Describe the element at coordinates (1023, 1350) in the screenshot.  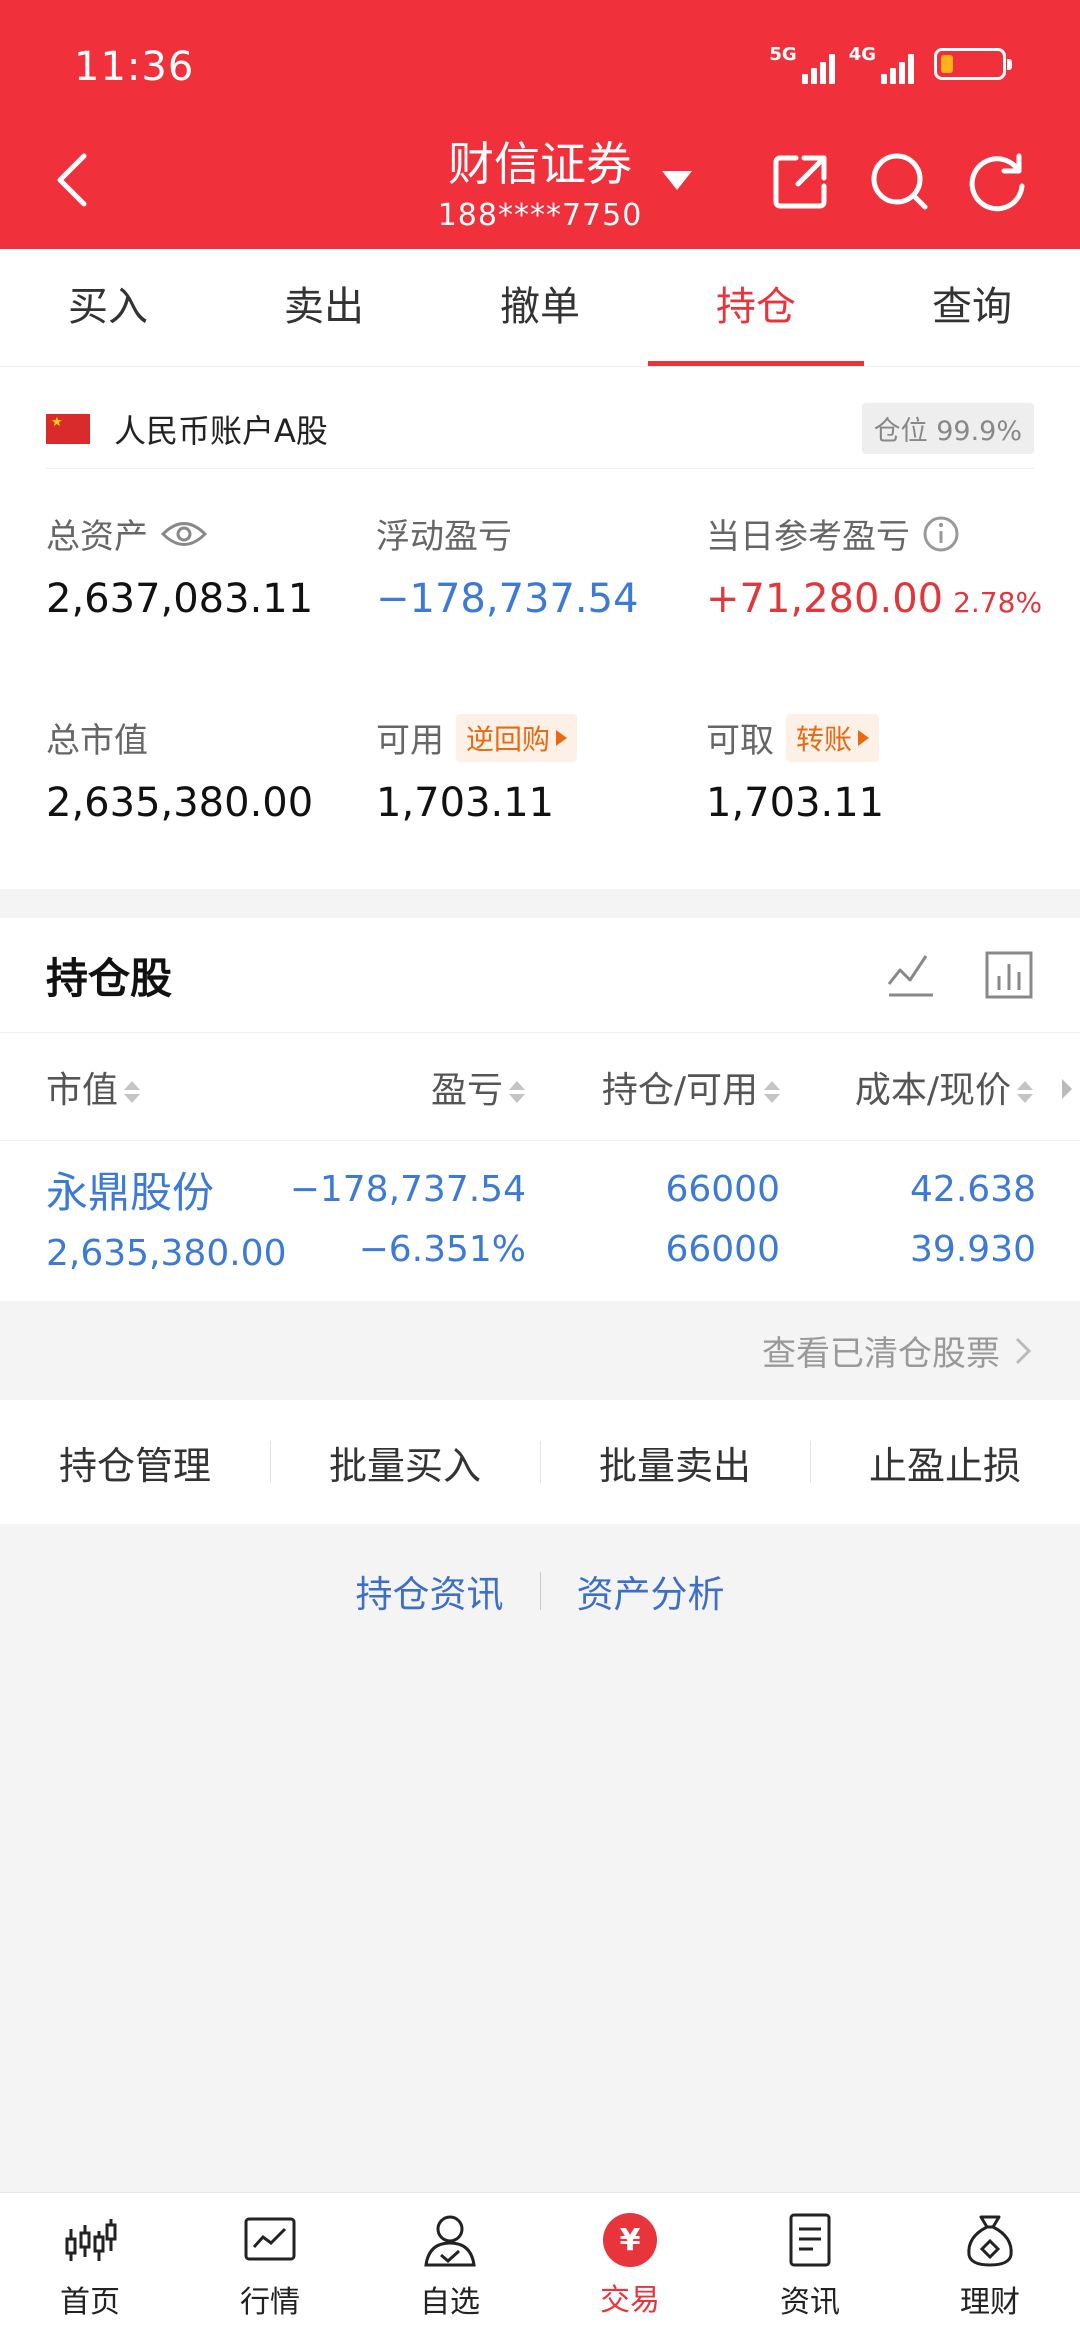
I see `chevron-right-icon` at that location.